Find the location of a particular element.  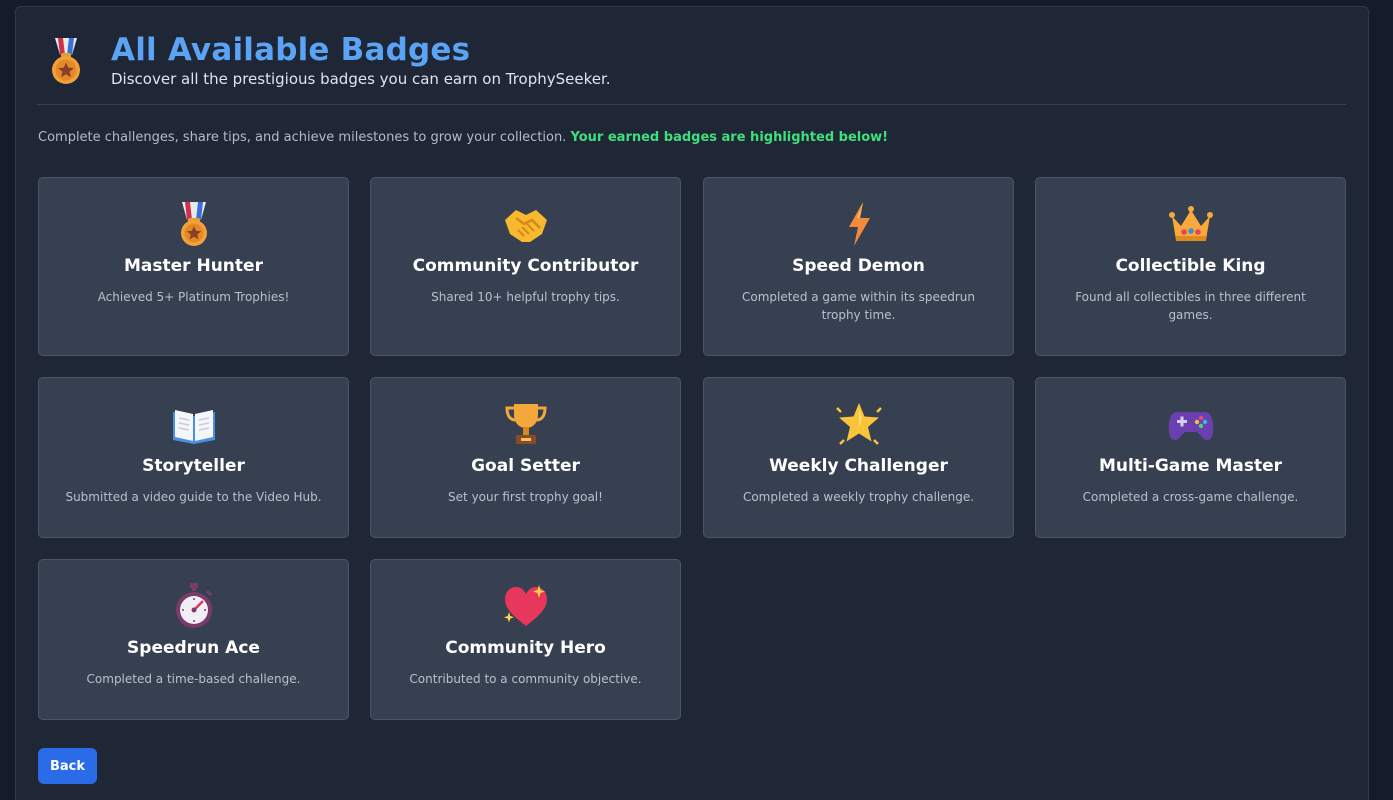

badge-description: Set your first trophy goal! is located at coordinates (525, 497).